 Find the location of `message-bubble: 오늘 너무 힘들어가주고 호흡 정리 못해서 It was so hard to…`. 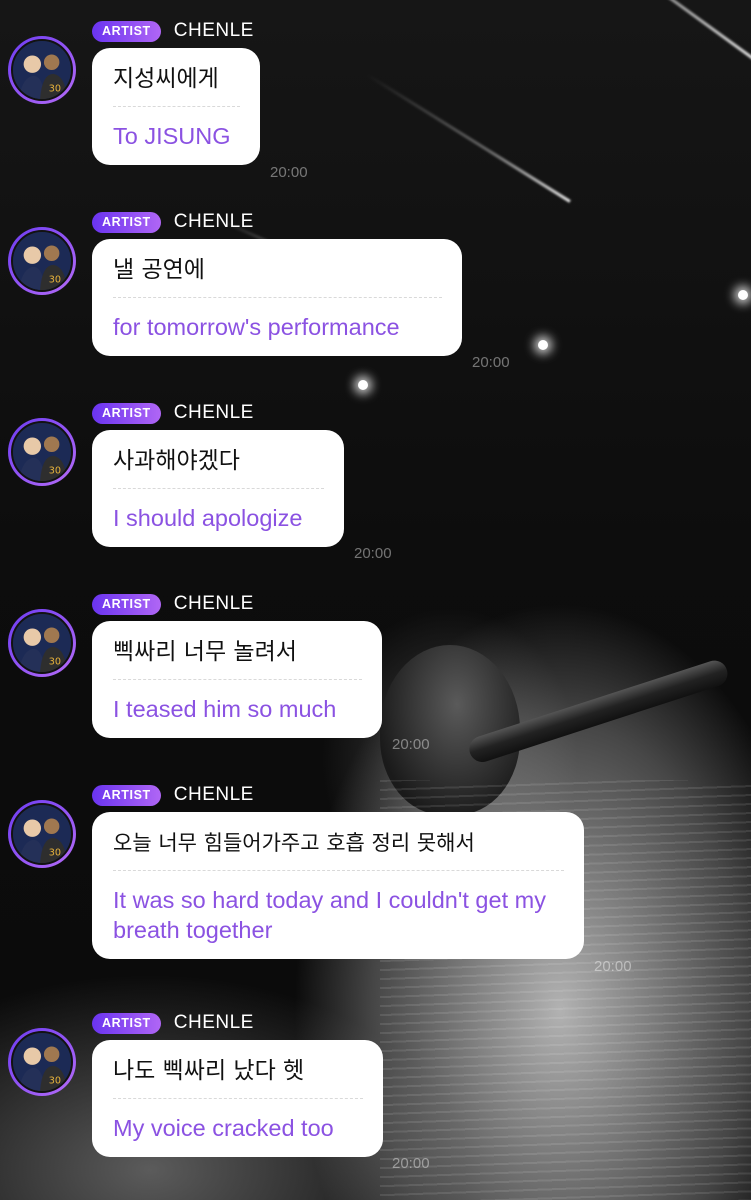

message-bubble: 오늘 너무 힘들어가주고 호흡 정리 못해서 It was so hard to… is located at coordinates (338, 885).